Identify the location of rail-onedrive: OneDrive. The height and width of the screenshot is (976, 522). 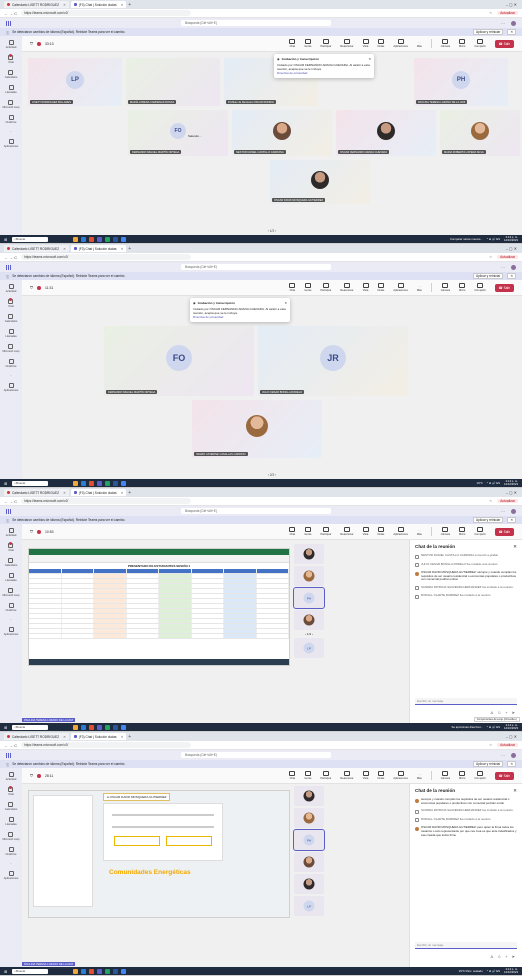
(11, 607).